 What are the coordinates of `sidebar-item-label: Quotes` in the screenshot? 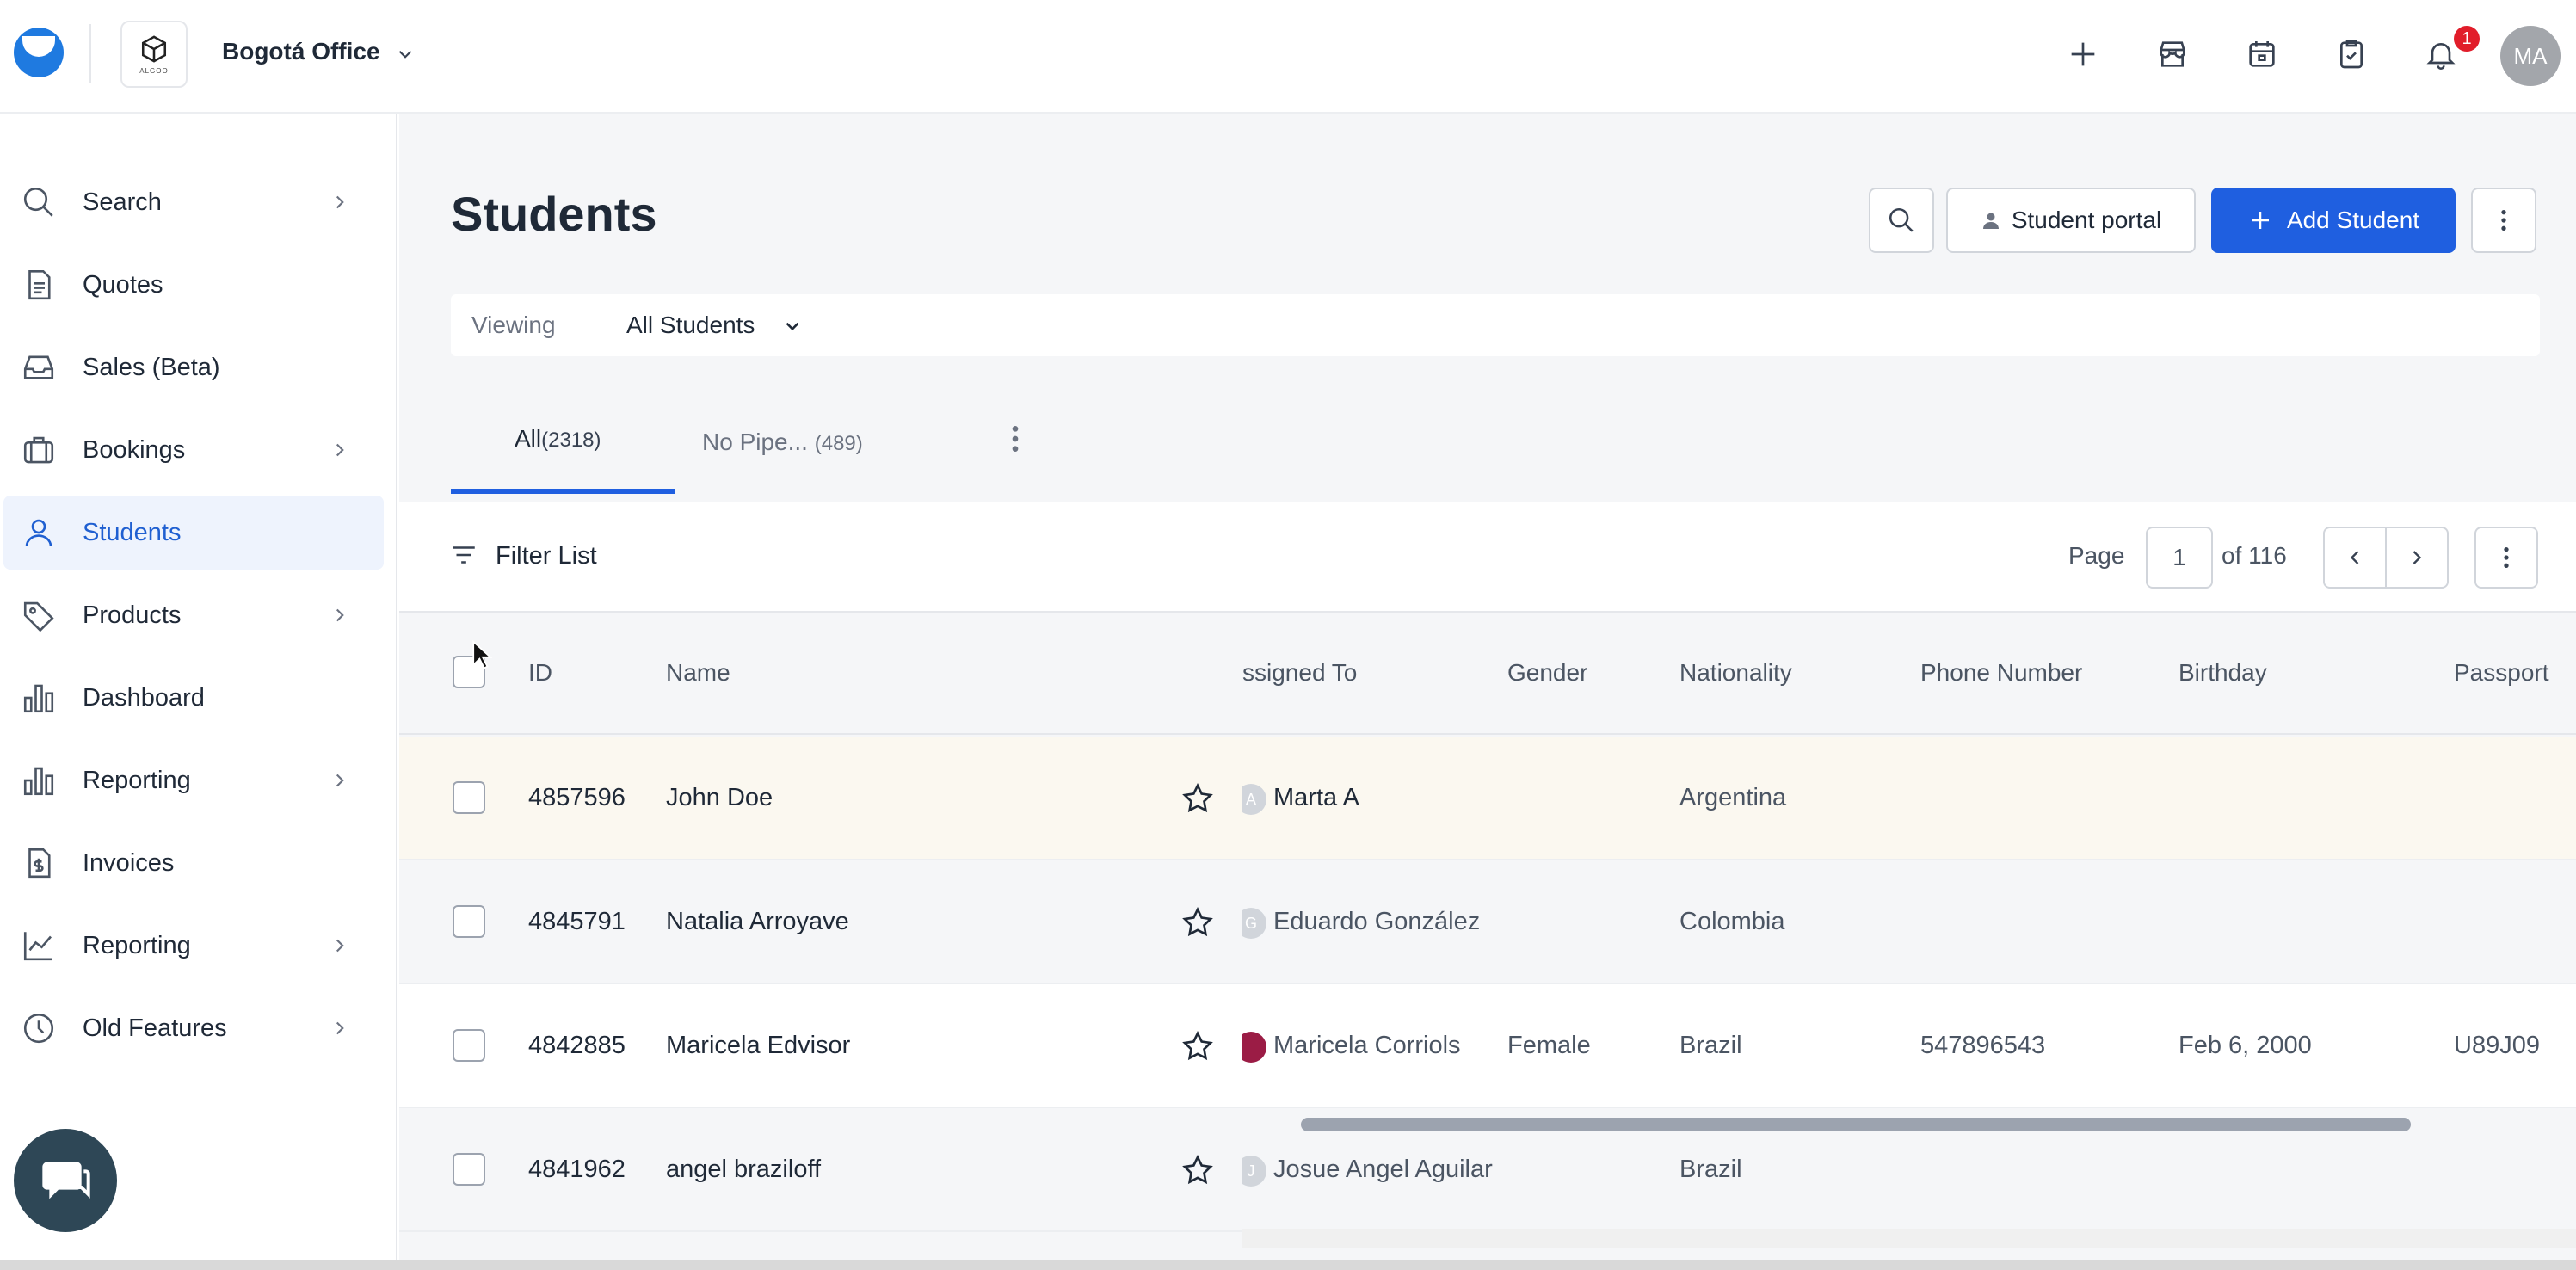 It's located at (123, 285).